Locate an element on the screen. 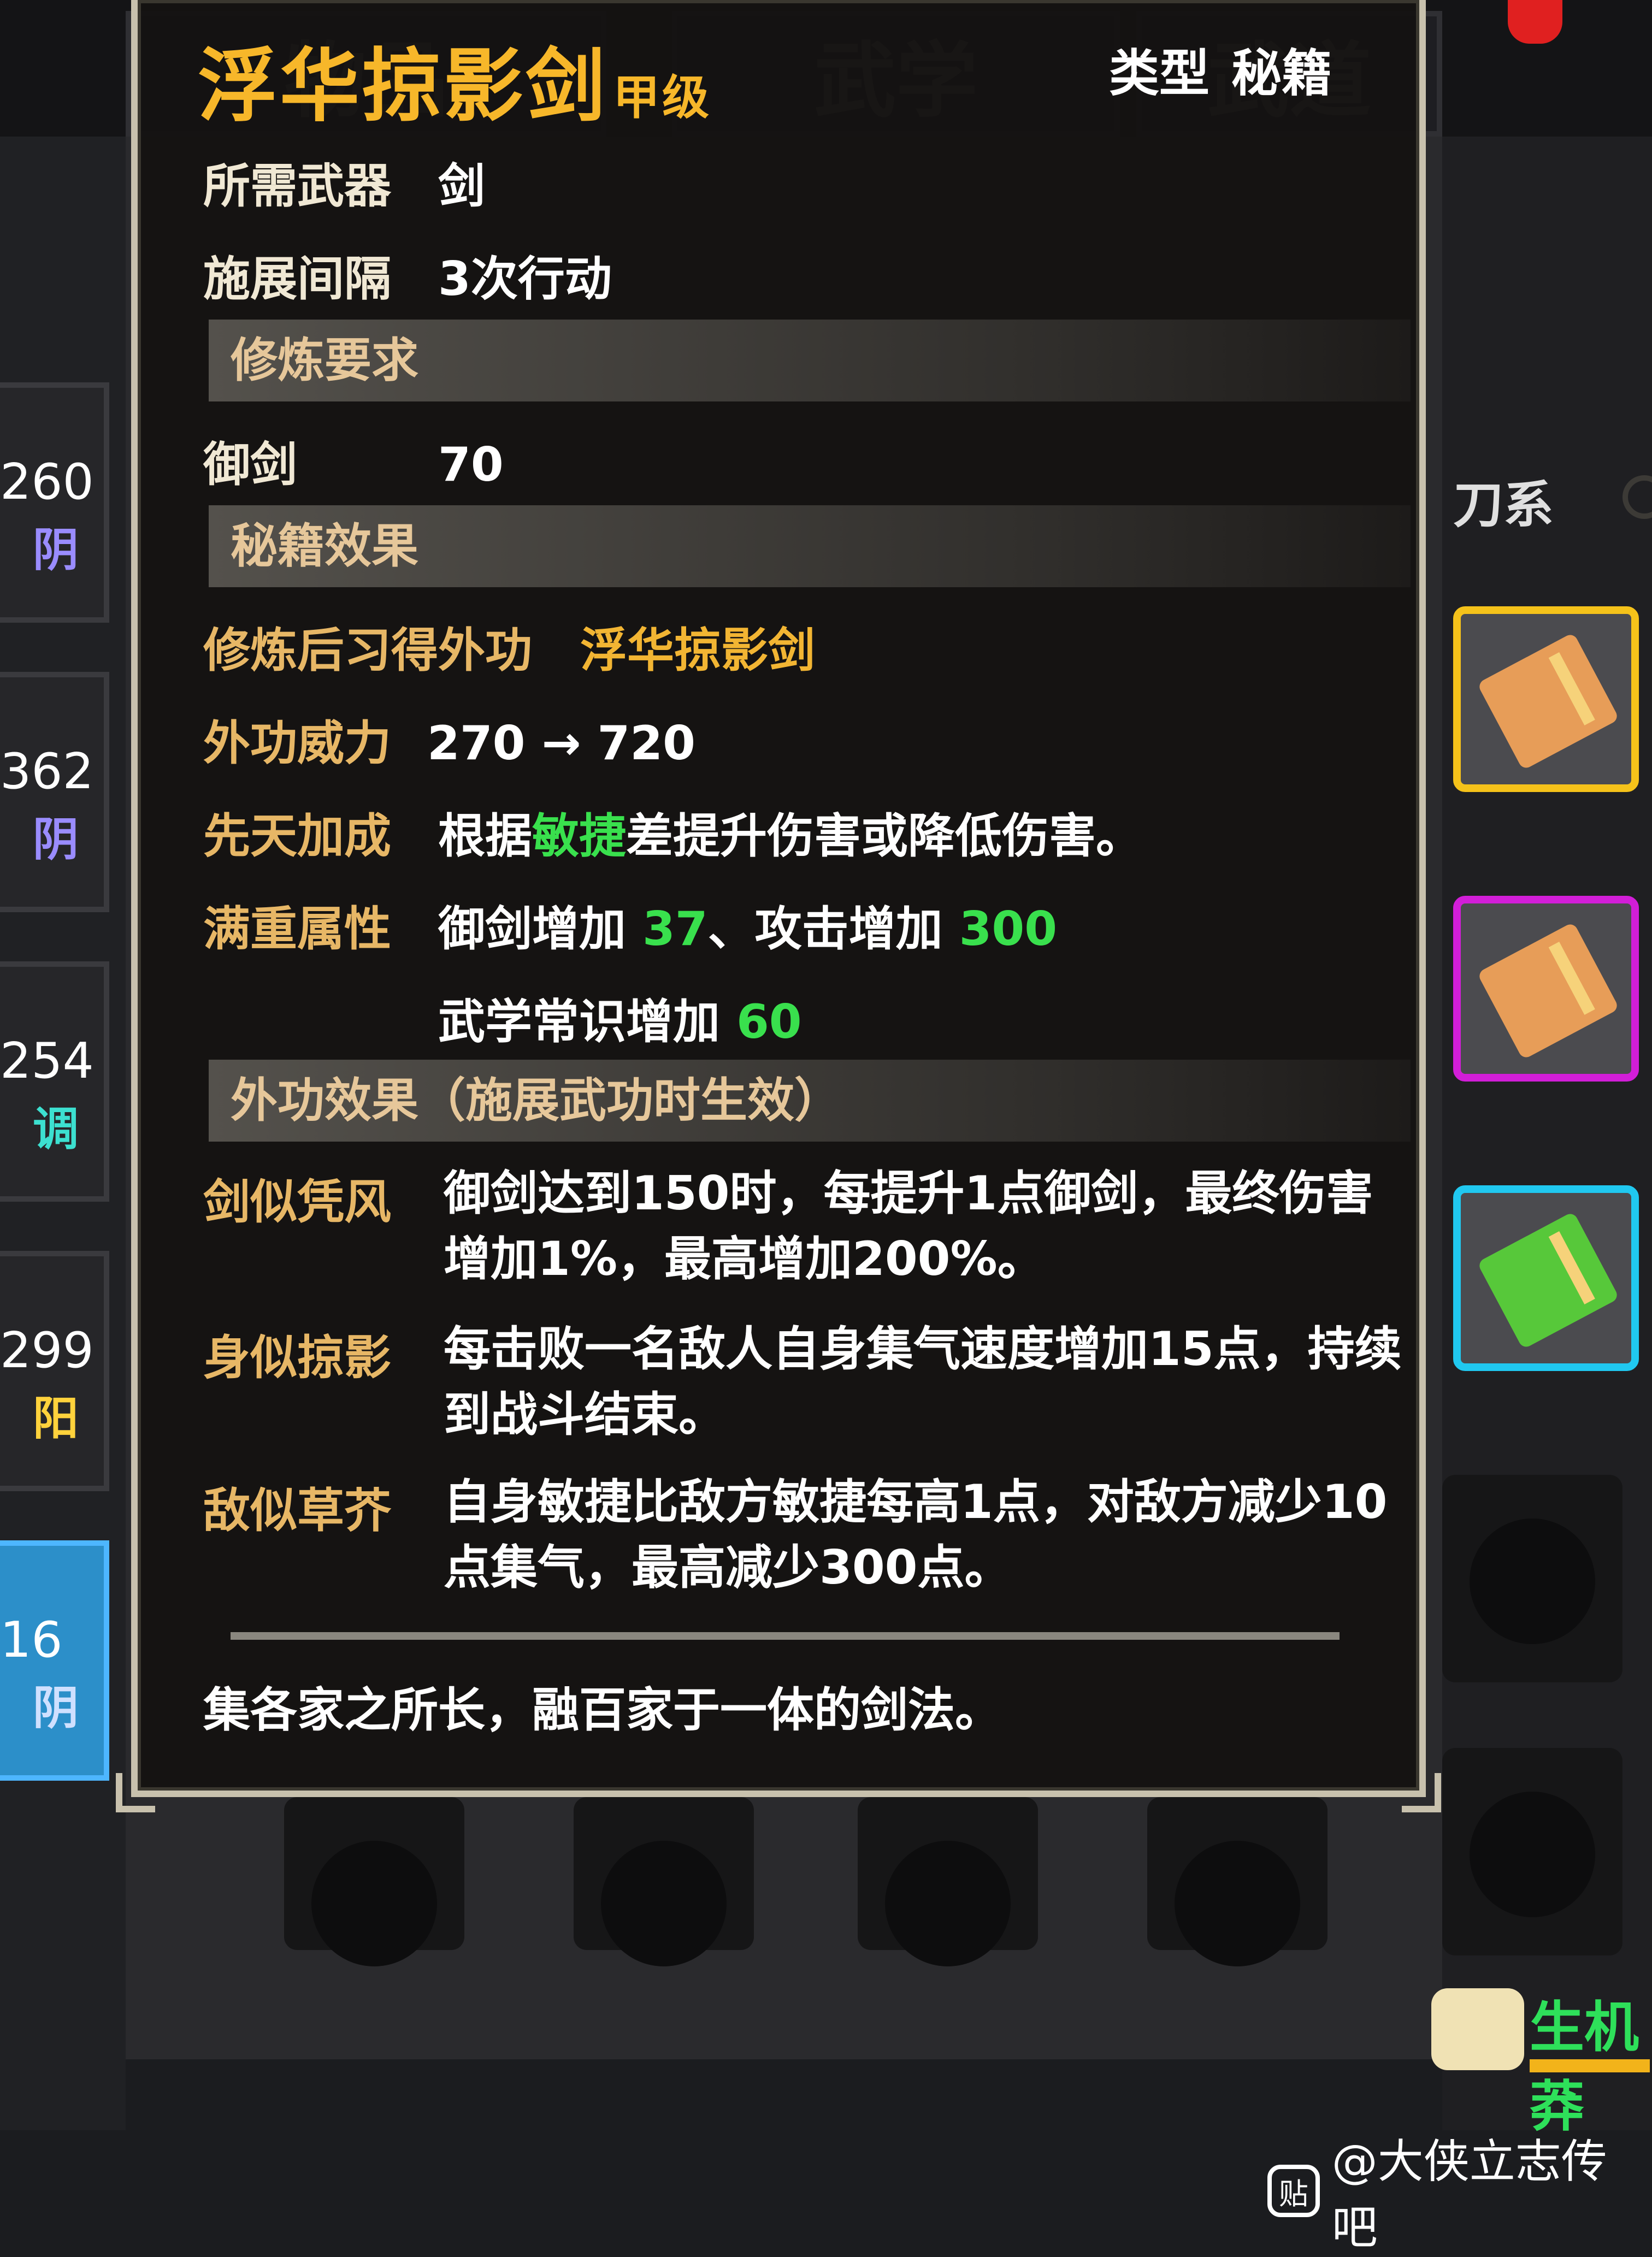  skill-effect-text: 御剑达到150时，每提升1点御剑，最终伤害增加1%，最高增加200%。 is located at coordinates (908, 1226).